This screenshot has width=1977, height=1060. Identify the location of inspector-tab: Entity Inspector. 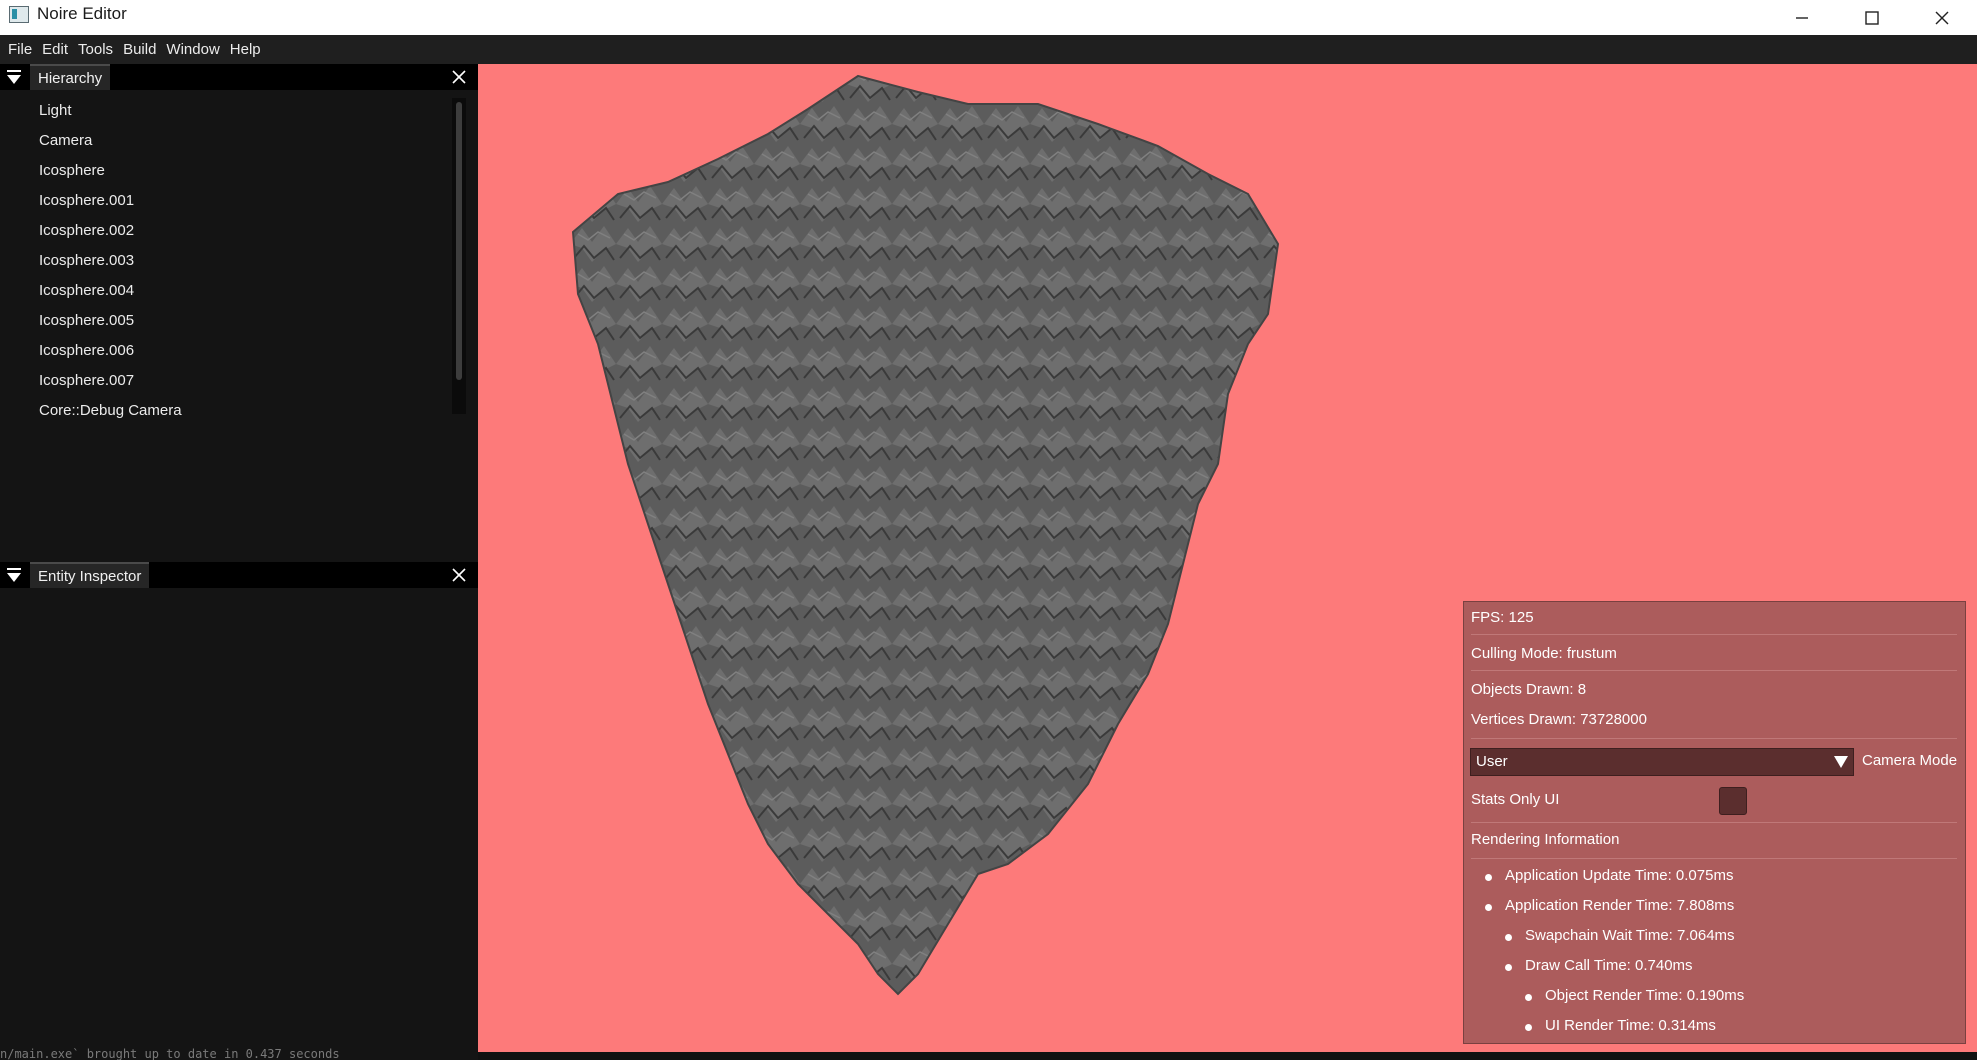
(90, 575).